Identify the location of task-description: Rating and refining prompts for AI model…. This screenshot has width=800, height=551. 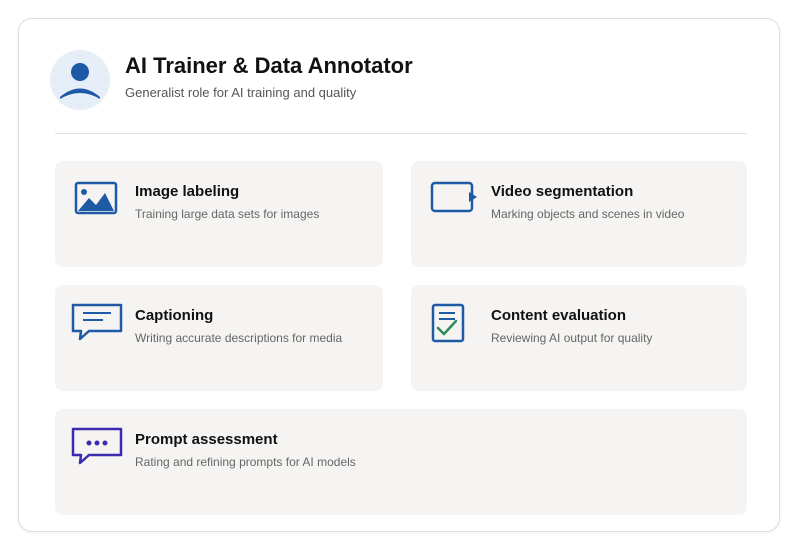
(245, 462).